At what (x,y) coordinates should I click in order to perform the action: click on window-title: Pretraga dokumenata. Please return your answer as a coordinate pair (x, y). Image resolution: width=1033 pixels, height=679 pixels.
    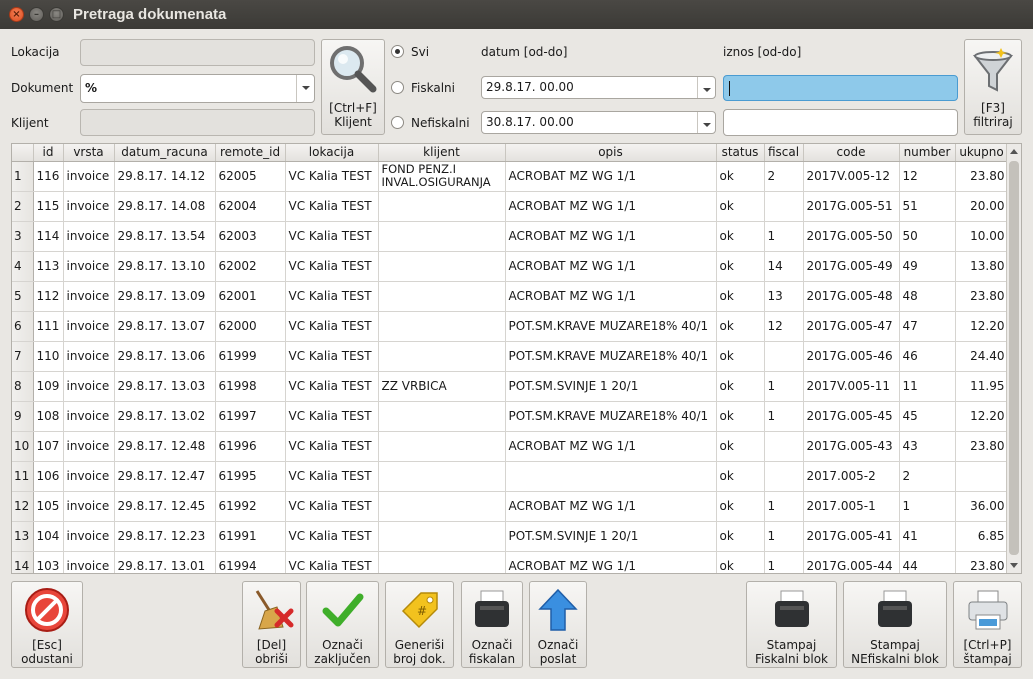
    Looking at the image, I should click on (150, 14).